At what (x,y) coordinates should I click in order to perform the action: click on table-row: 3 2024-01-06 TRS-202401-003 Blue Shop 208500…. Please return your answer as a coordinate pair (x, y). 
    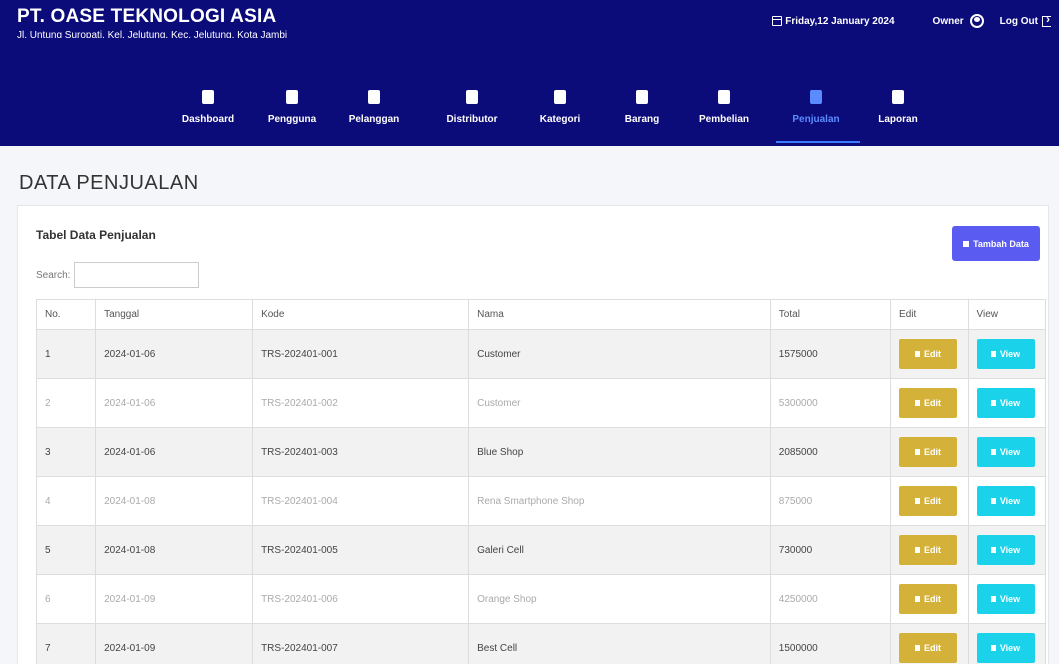
    Looking at the image, I should click on (540, 452).